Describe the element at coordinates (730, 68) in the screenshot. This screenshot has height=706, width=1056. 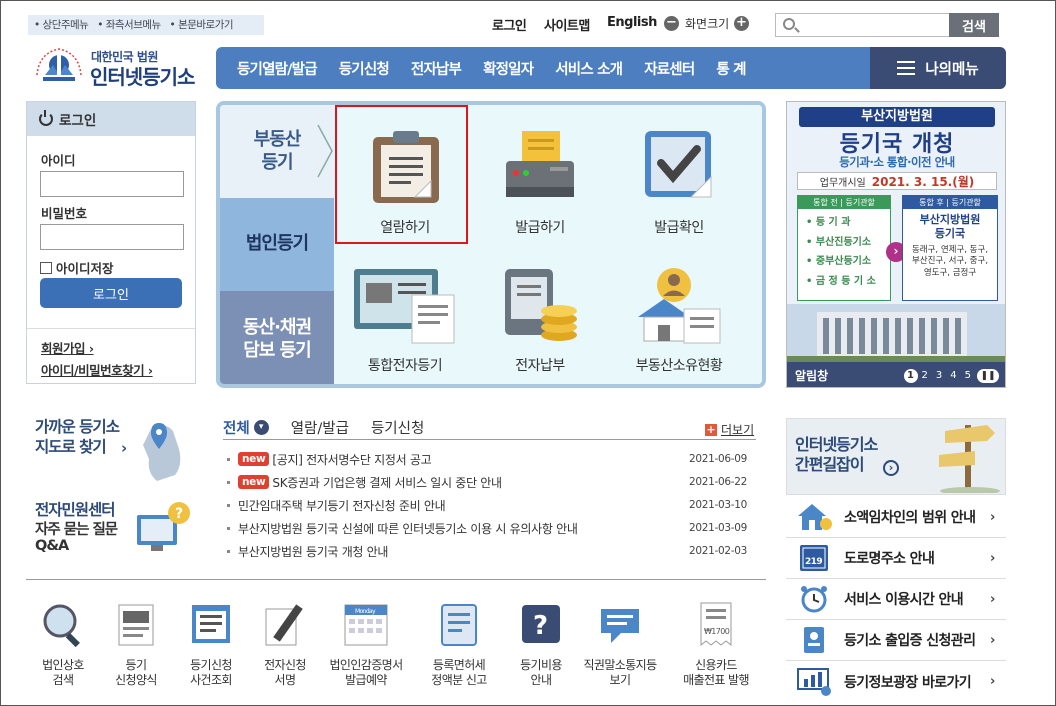
I see `nav-item-statistics: 통 계` at that location.